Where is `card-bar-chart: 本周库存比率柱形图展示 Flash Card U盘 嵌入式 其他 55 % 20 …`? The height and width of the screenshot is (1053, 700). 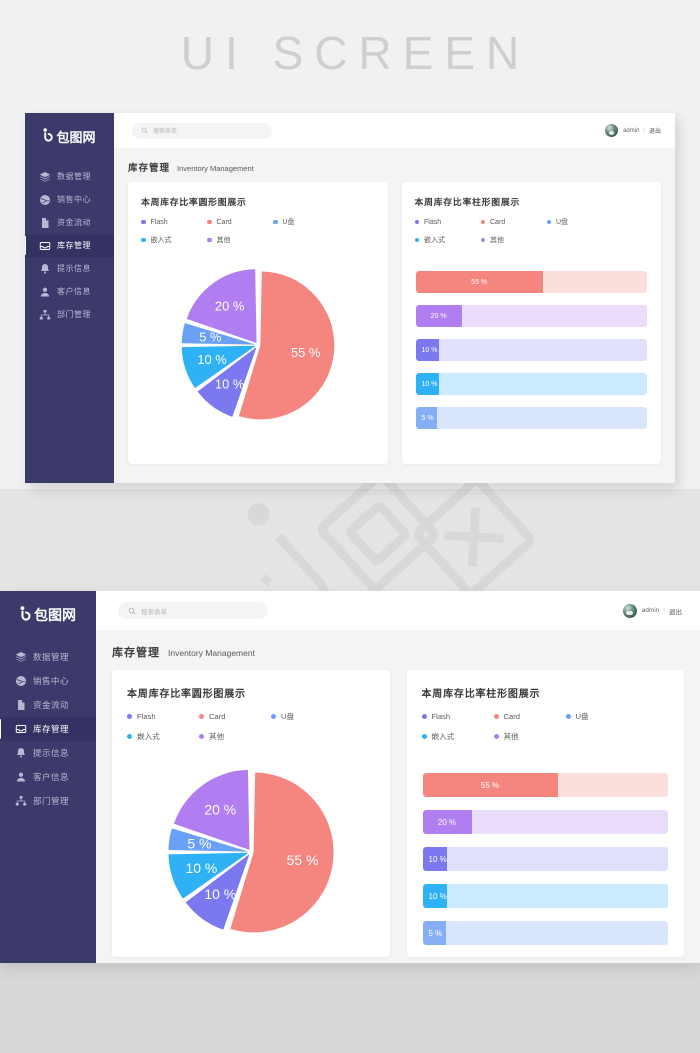 card-bar-chart: 本周库存比率柱形图展示 Flash Card U盘 嵌入式 其他 55 % 20 … is located at coordinates (545, 813).